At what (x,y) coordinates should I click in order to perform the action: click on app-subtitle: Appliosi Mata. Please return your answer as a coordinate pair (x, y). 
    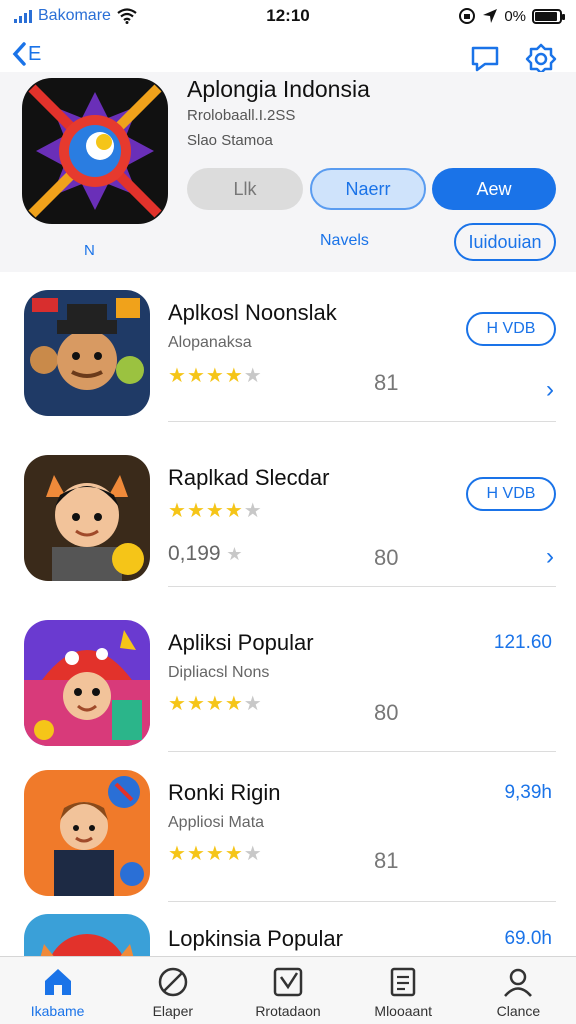
    Looking at the image, I should click on (216, 822).